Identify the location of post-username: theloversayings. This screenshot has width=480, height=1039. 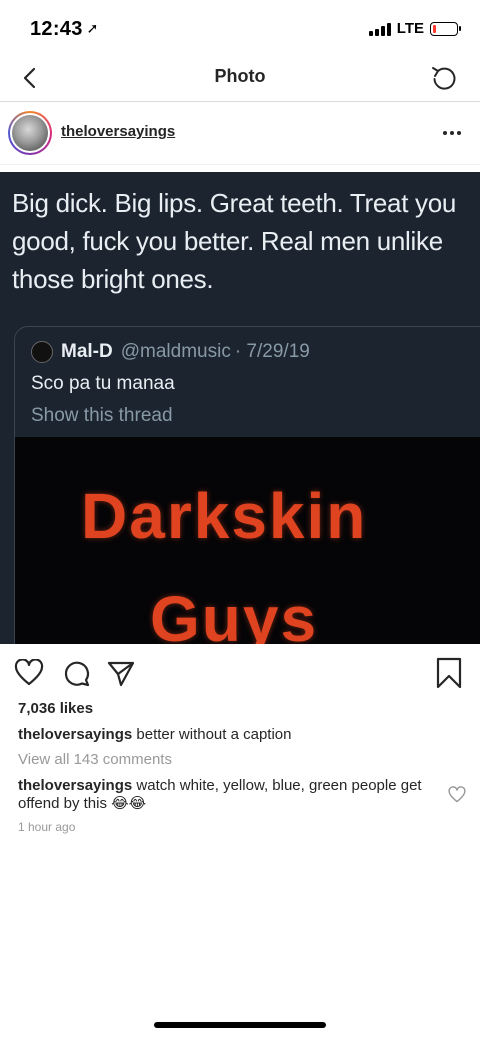
(118, 131).